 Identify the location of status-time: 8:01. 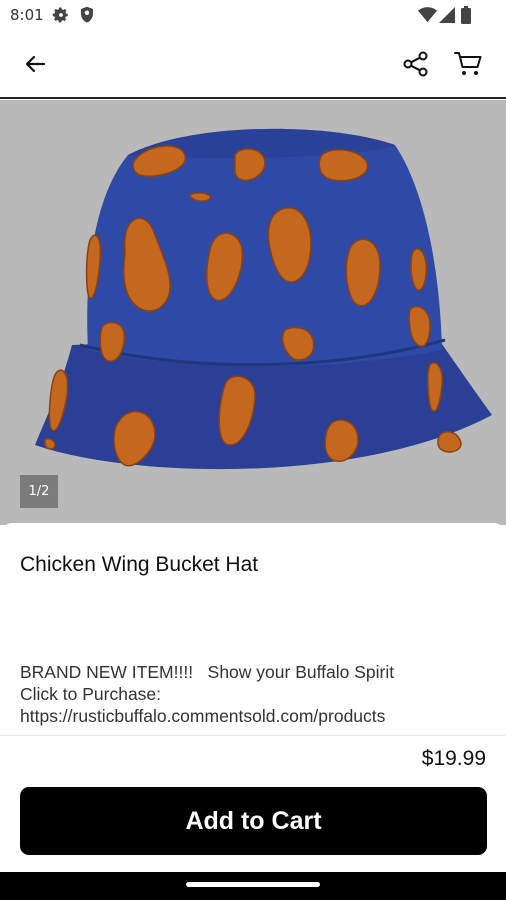
(27, 15).